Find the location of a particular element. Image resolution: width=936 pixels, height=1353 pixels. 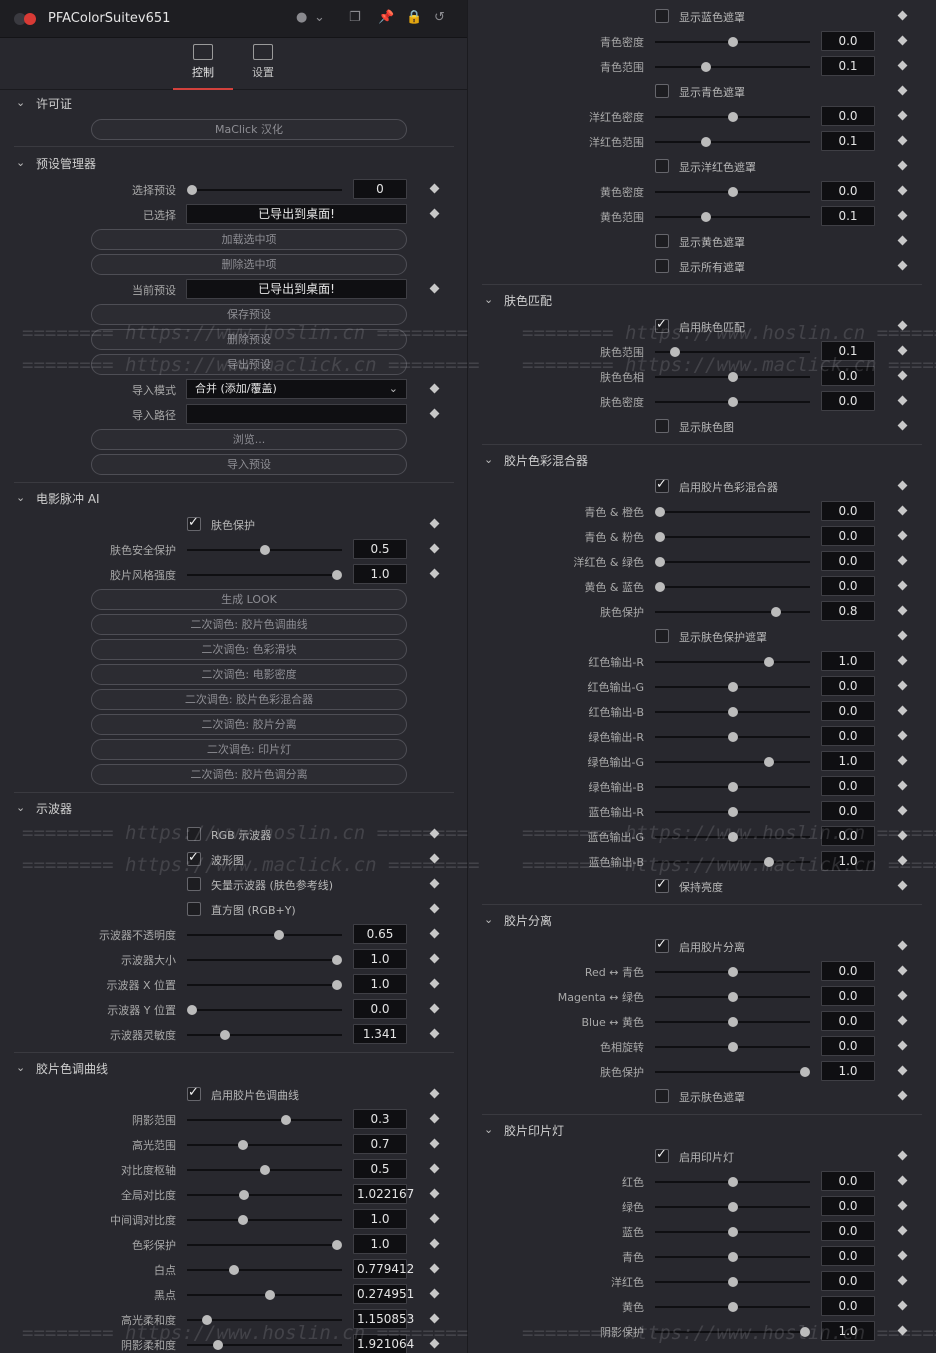

printer-yellow-knob is located at coordinates (732, 1307).